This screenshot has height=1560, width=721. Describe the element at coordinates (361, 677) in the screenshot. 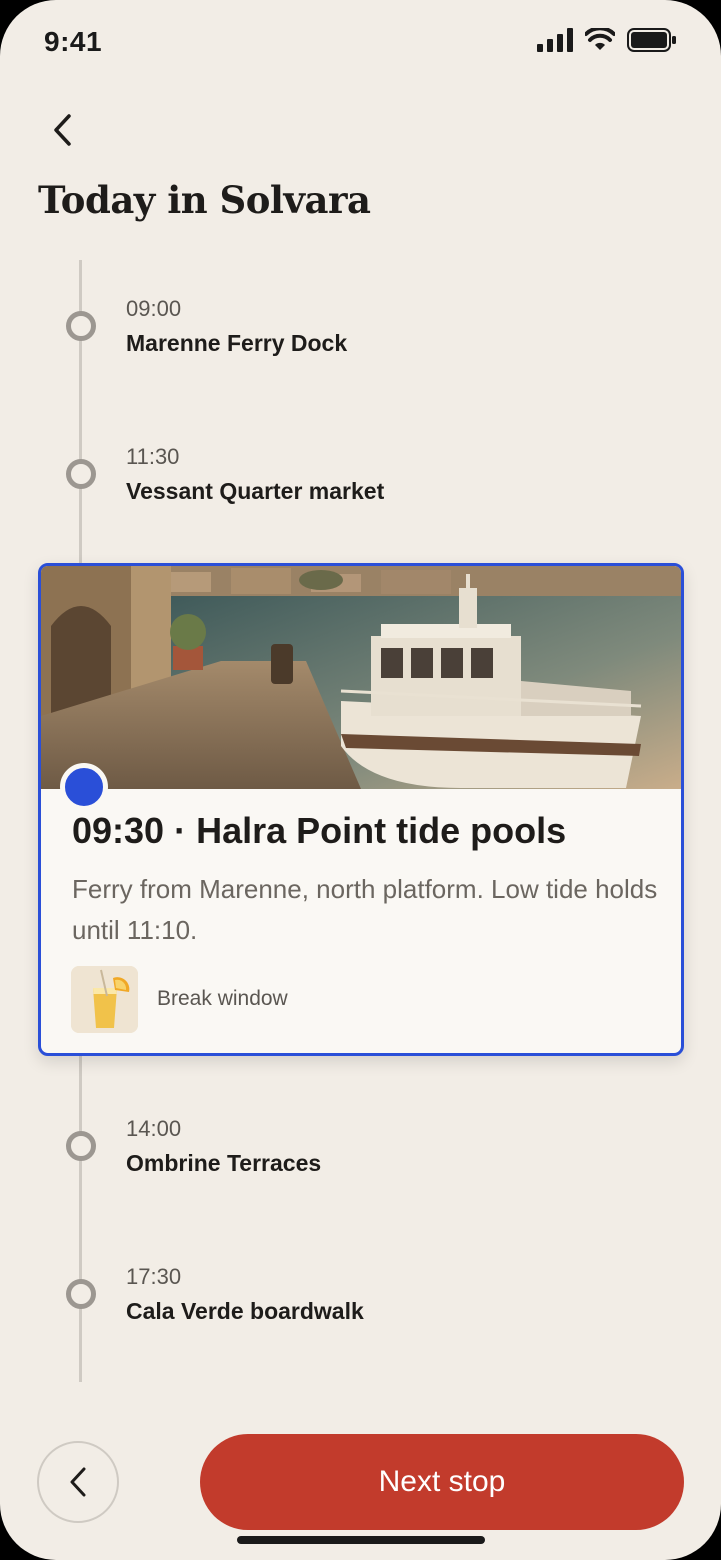

I see `harbor-boat-photo` at that location.